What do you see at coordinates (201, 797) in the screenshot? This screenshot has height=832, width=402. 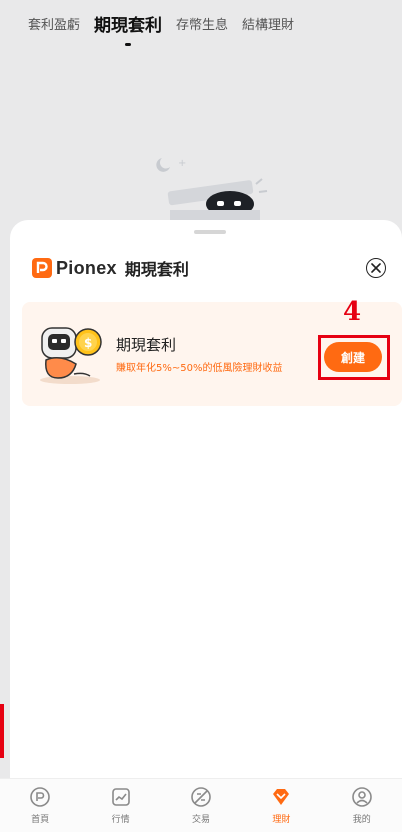 I see `trade-icon` at bounding box center [201, 797].